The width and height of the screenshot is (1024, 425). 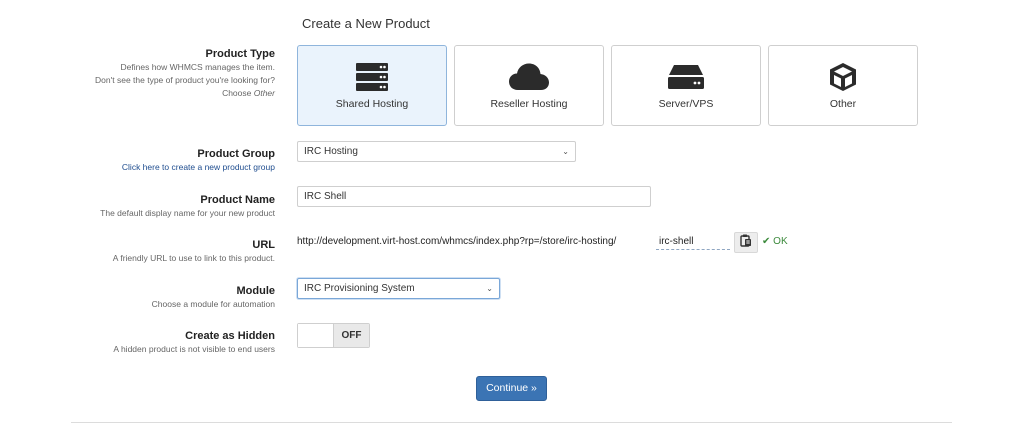 I want to click on type-card-label: Server/VPS, so click(x=686, y=104).